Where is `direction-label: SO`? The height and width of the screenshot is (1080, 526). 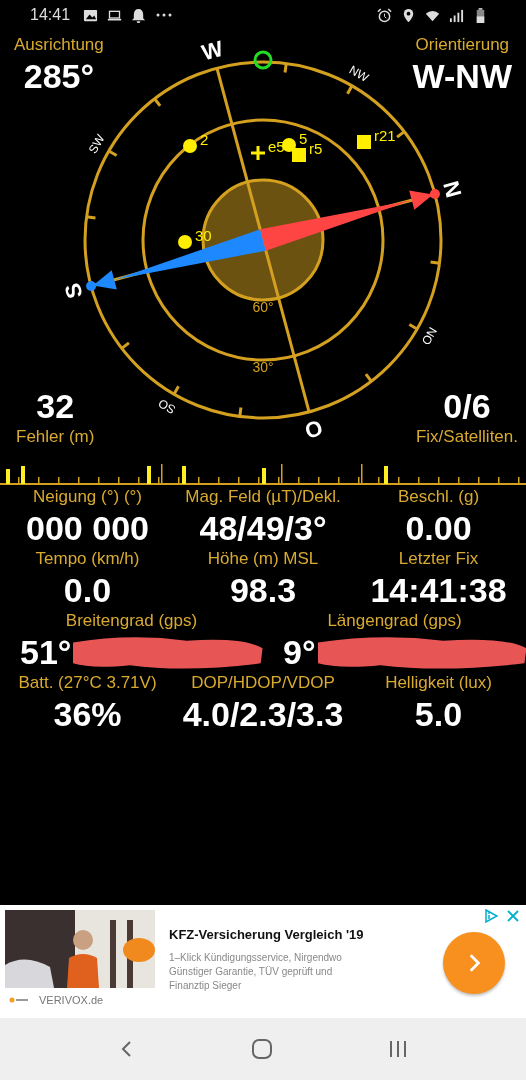 direction-label: SO is located at coordinates (167, 406).